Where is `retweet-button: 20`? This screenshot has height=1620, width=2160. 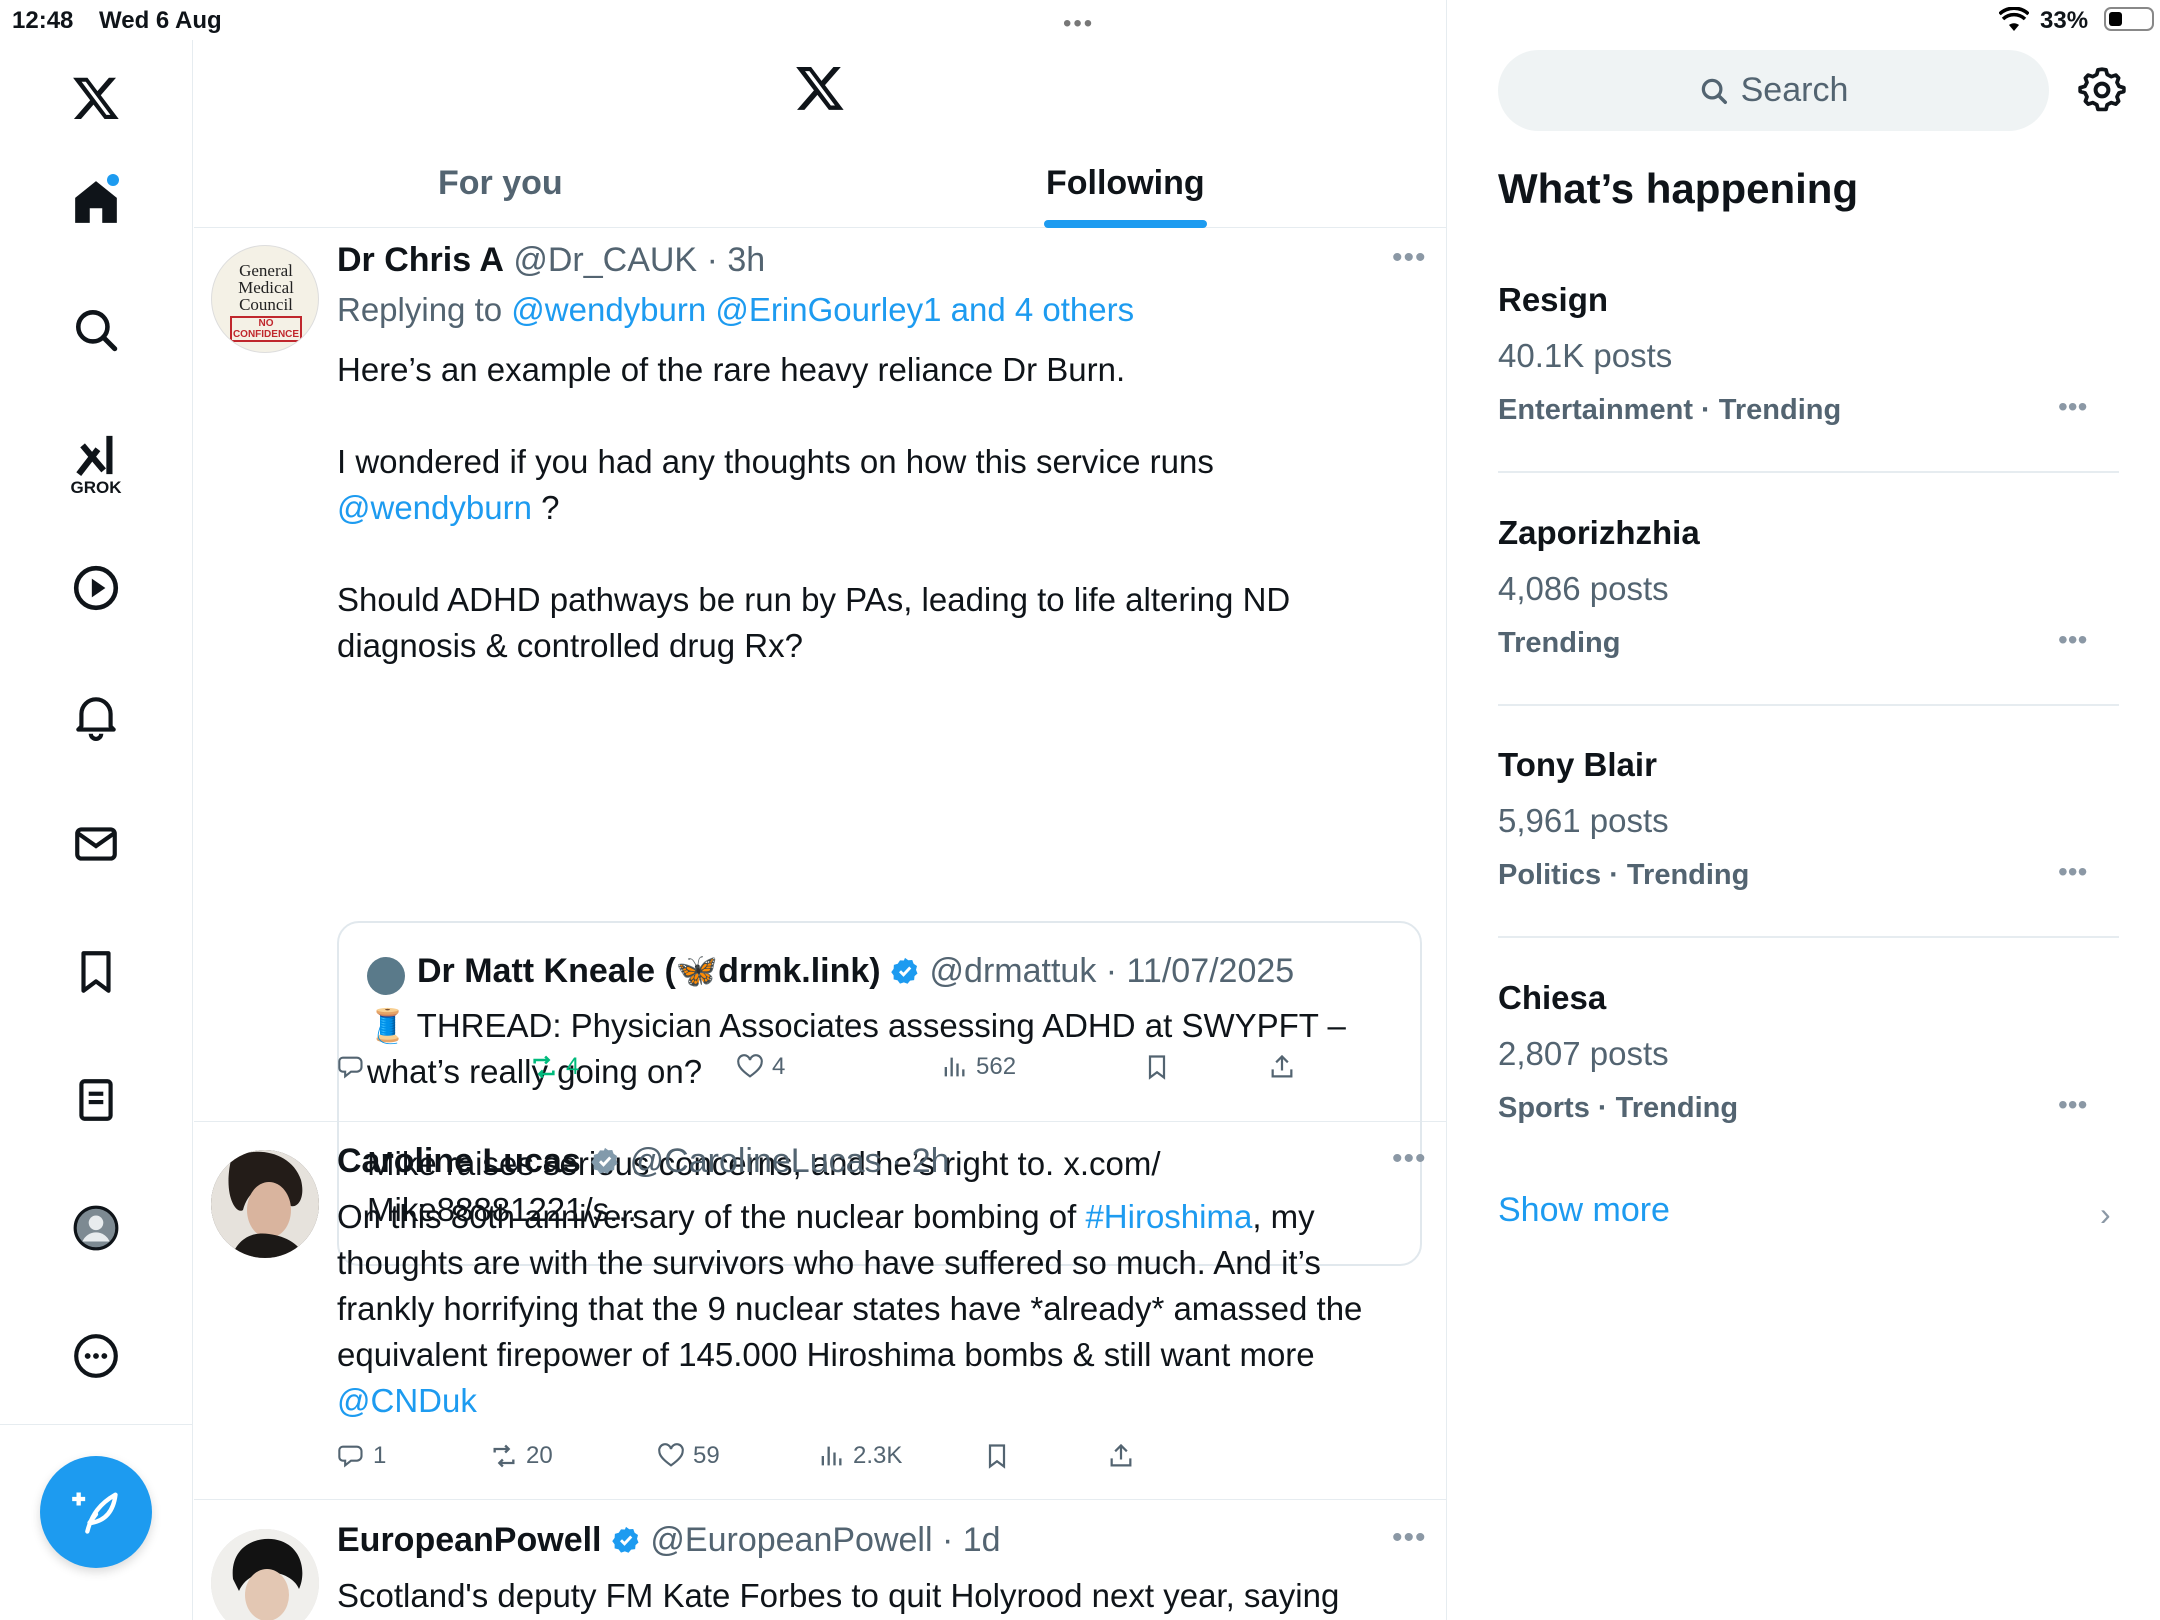 retweet-button: 20 is located at coordinates (521, 1456).